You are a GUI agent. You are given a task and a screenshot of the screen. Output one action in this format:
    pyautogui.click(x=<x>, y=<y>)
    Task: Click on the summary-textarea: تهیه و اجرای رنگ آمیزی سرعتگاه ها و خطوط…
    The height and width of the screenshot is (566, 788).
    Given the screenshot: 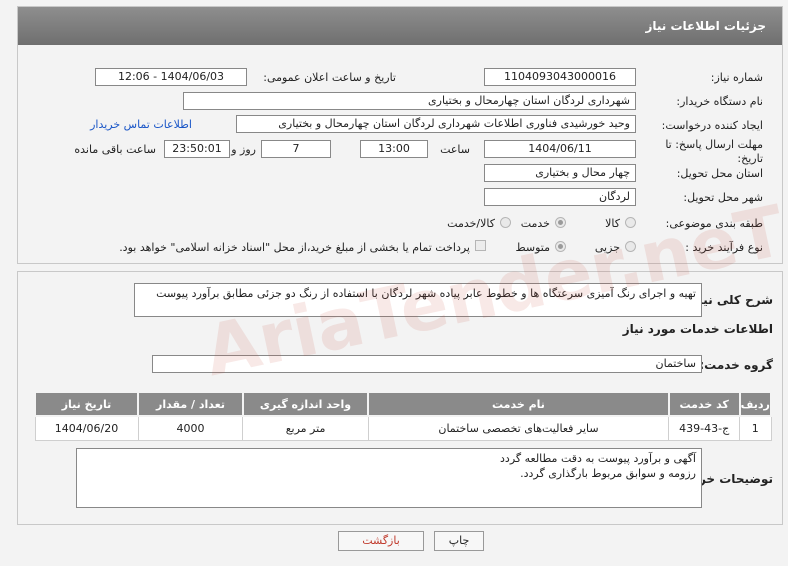 What is the action you would take?
    pyautogui.click(x=418, y=300)
    